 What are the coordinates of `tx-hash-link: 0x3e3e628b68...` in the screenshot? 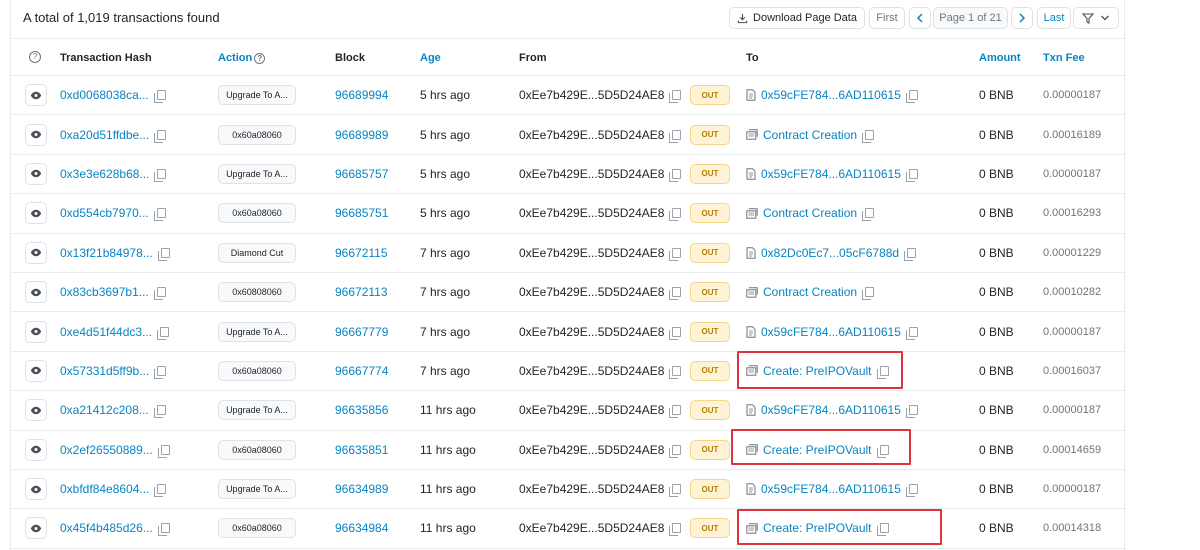 It's located at (104, 174).